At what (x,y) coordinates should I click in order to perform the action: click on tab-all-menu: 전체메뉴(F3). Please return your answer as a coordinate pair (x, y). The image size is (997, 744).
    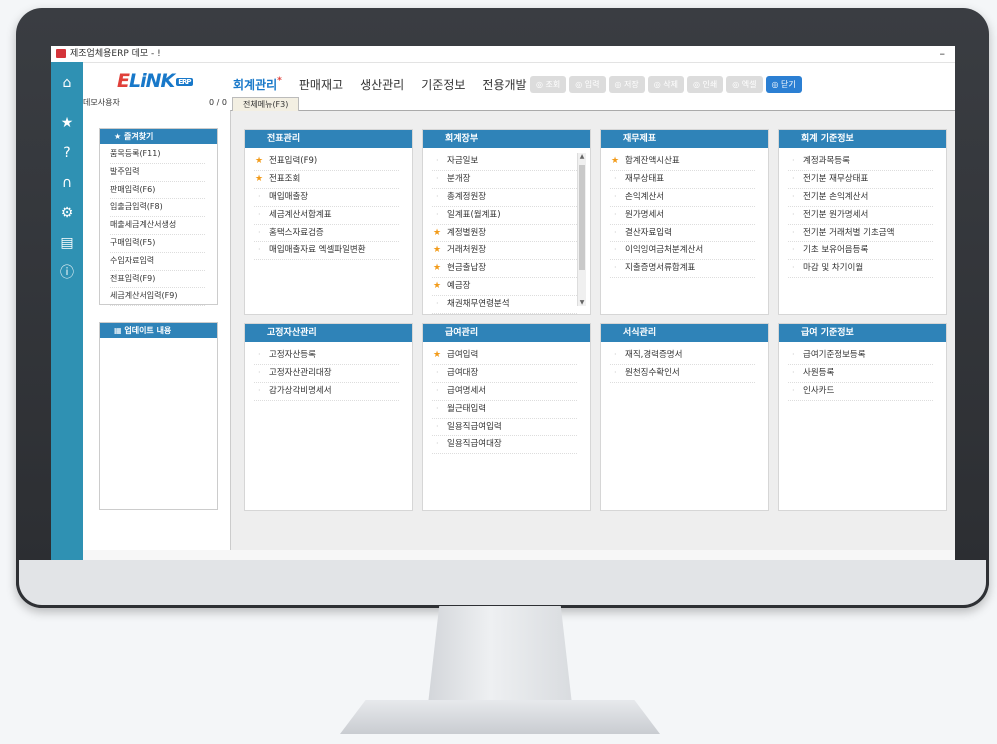
    Looking at the image, I should click on (266, 104).